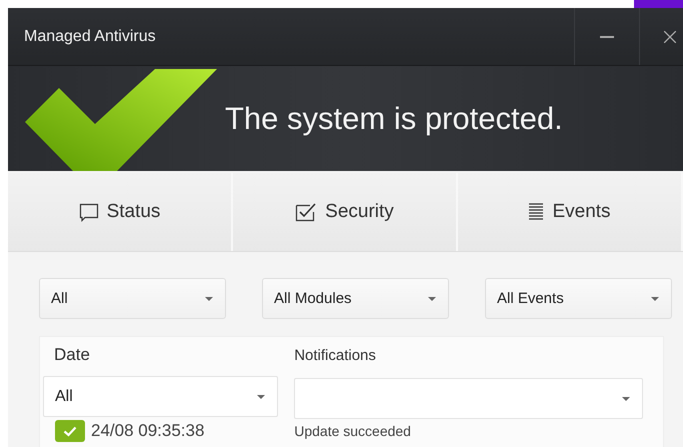 This screenshot has width=683, height=447. I want to click on accent-block, so click(658, 4).